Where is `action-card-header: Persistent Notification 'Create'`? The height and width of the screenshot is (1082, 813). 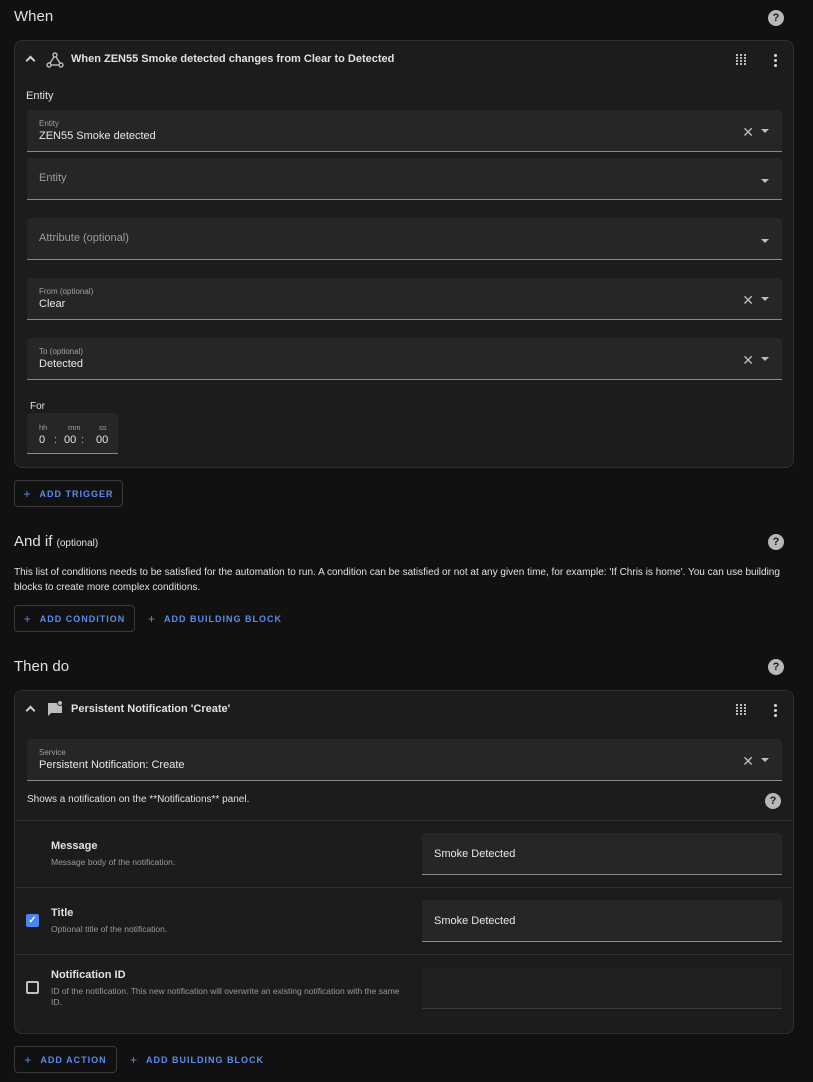
action-card-header: Persistent Notification 'Create' is located at coordinates (404, 710).